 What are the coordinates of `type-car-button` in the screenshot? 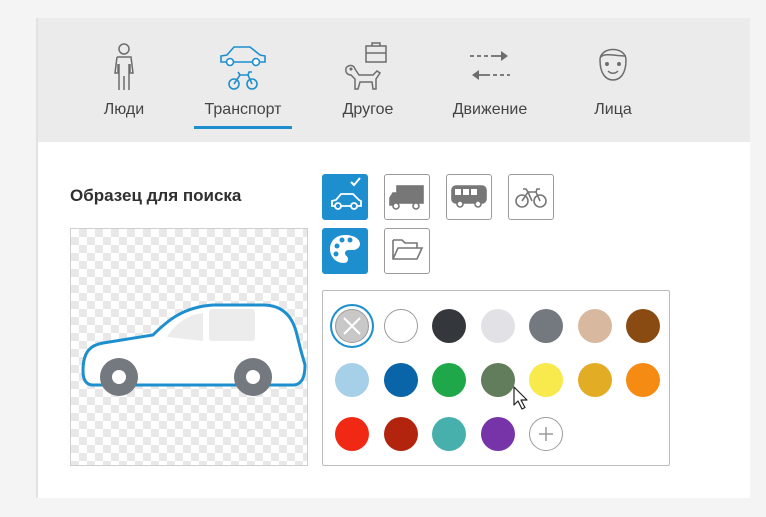 It's located at (345, 197).